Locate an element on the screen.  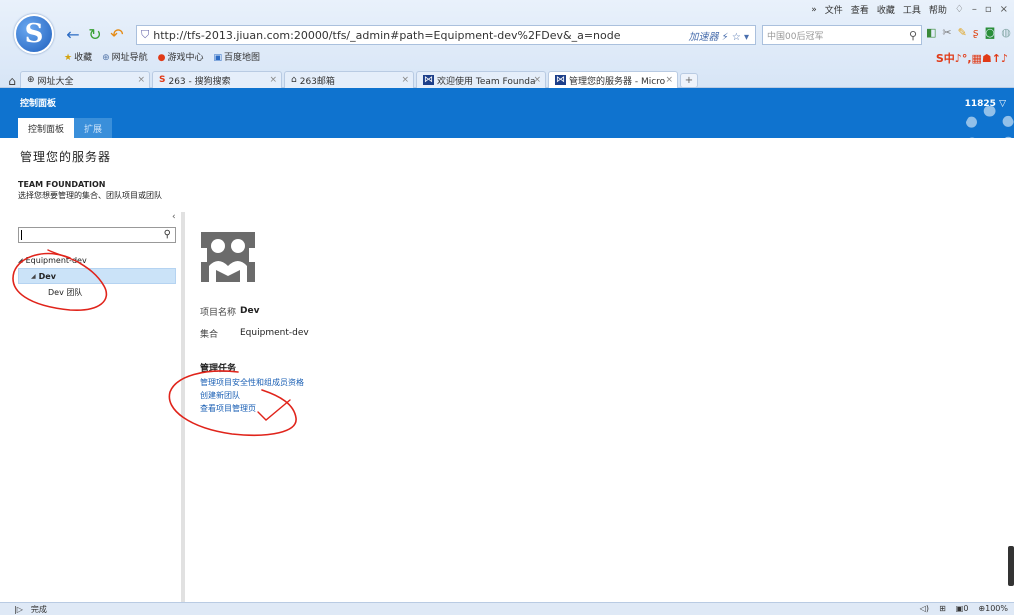
scrollbar-thumb is located at coordinates (1011, 566).